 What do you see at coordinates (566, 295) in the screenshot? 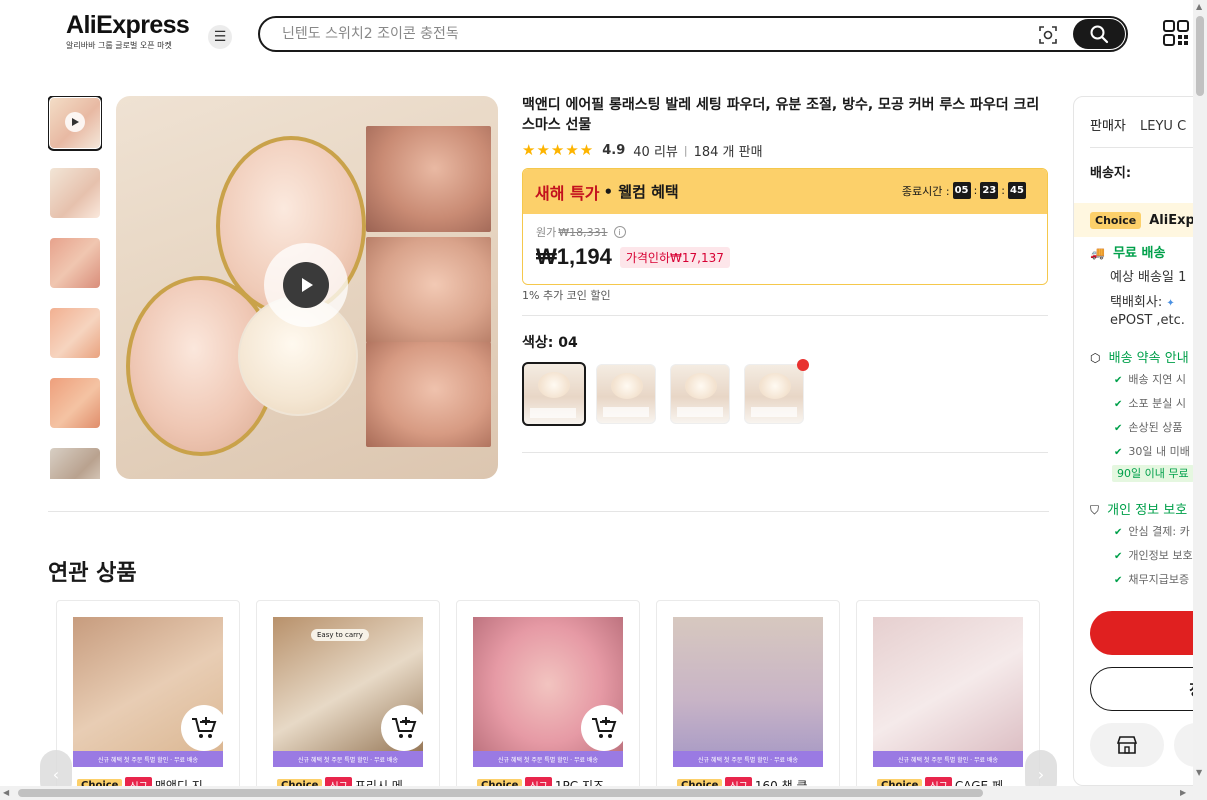
I see `coin-discount-note: 1% 추가 코인 할인` at bounding box center [566, 295].